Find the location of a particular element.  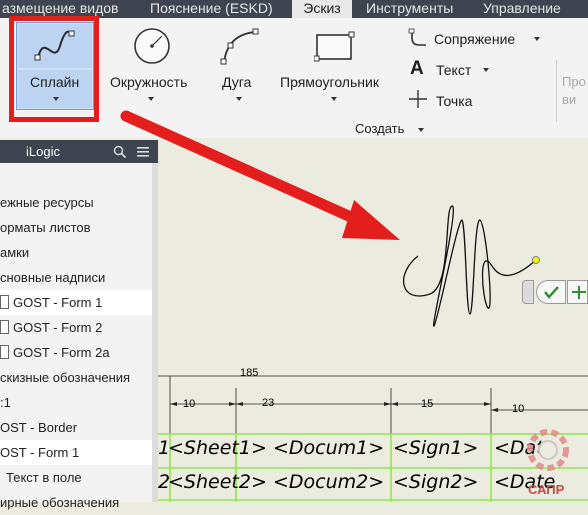

accept-button is located at coordinates (551, 292).